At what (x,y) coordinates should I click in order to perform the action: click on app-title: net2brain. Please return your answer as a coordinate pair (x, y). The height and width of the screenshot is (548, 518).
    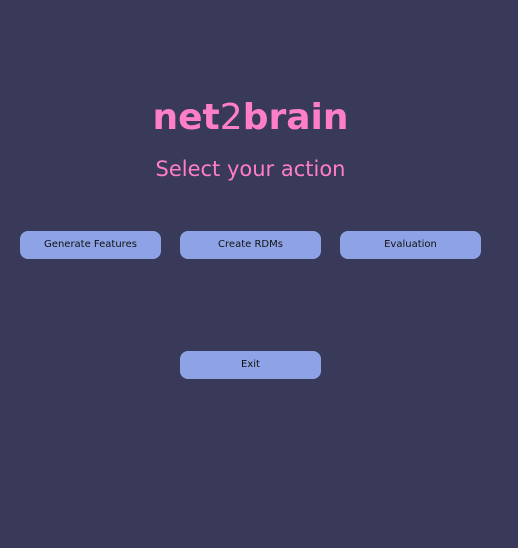
    Looking at the image, I should click on (250, 118).